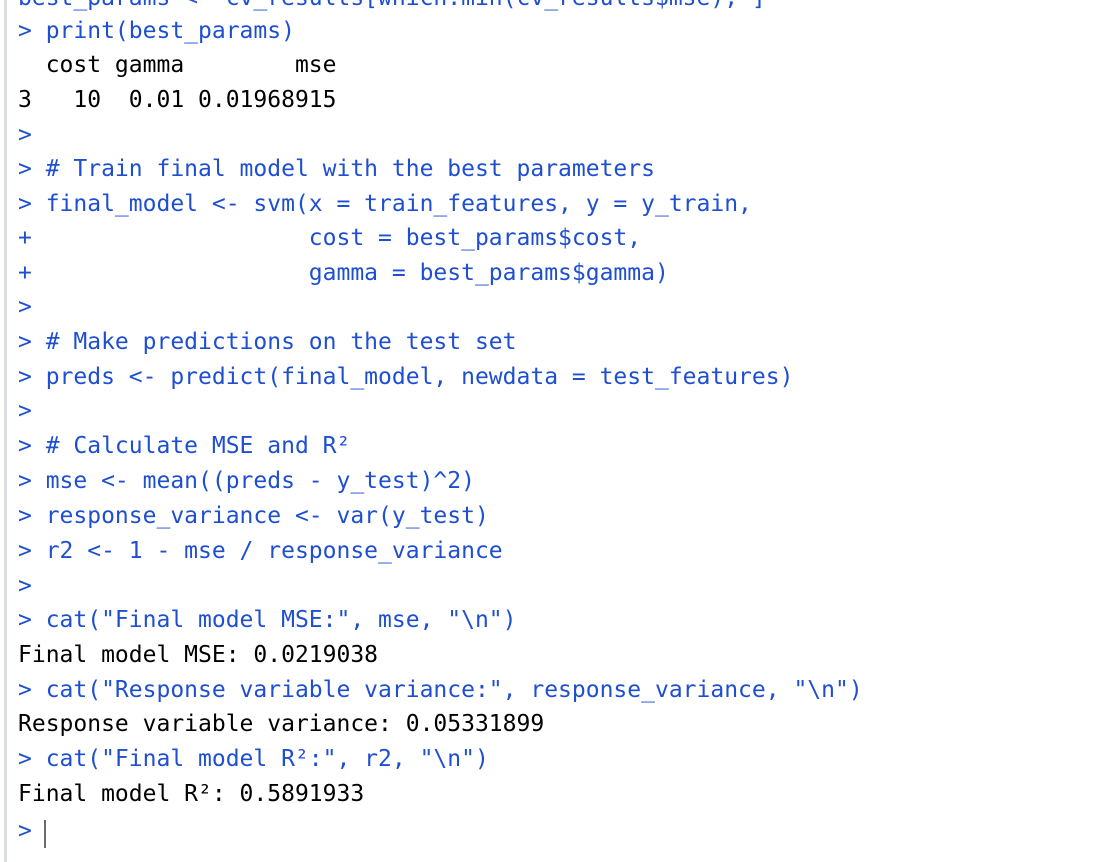 The image size is (1116, 862). I want to click on console-continuation-line: + cost = best_params$cost,, so click(330, 238).